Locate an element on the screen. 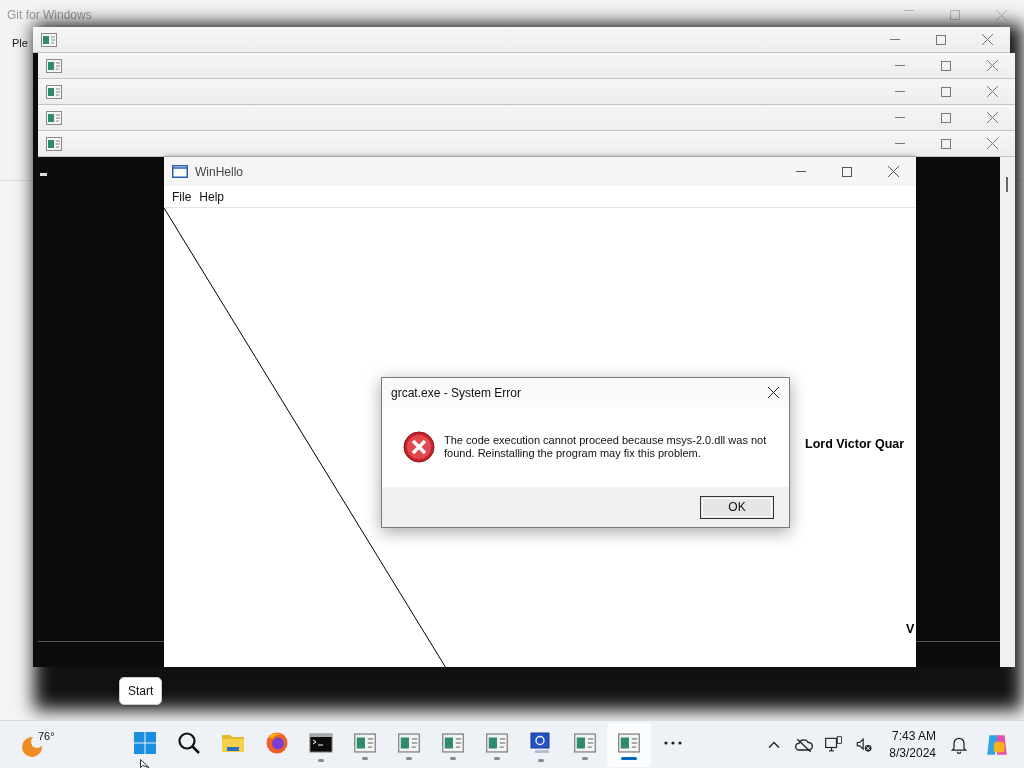  temperature-text: 76° is located at coordinates (46, 735).